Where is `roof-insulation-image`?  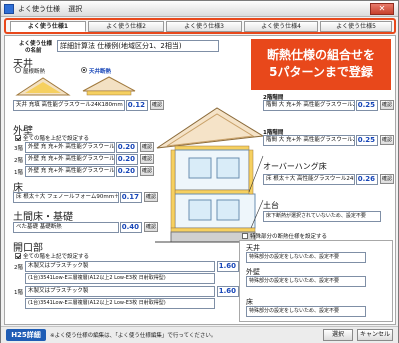 roof-insulation-image is located at coordinates (43, 86).